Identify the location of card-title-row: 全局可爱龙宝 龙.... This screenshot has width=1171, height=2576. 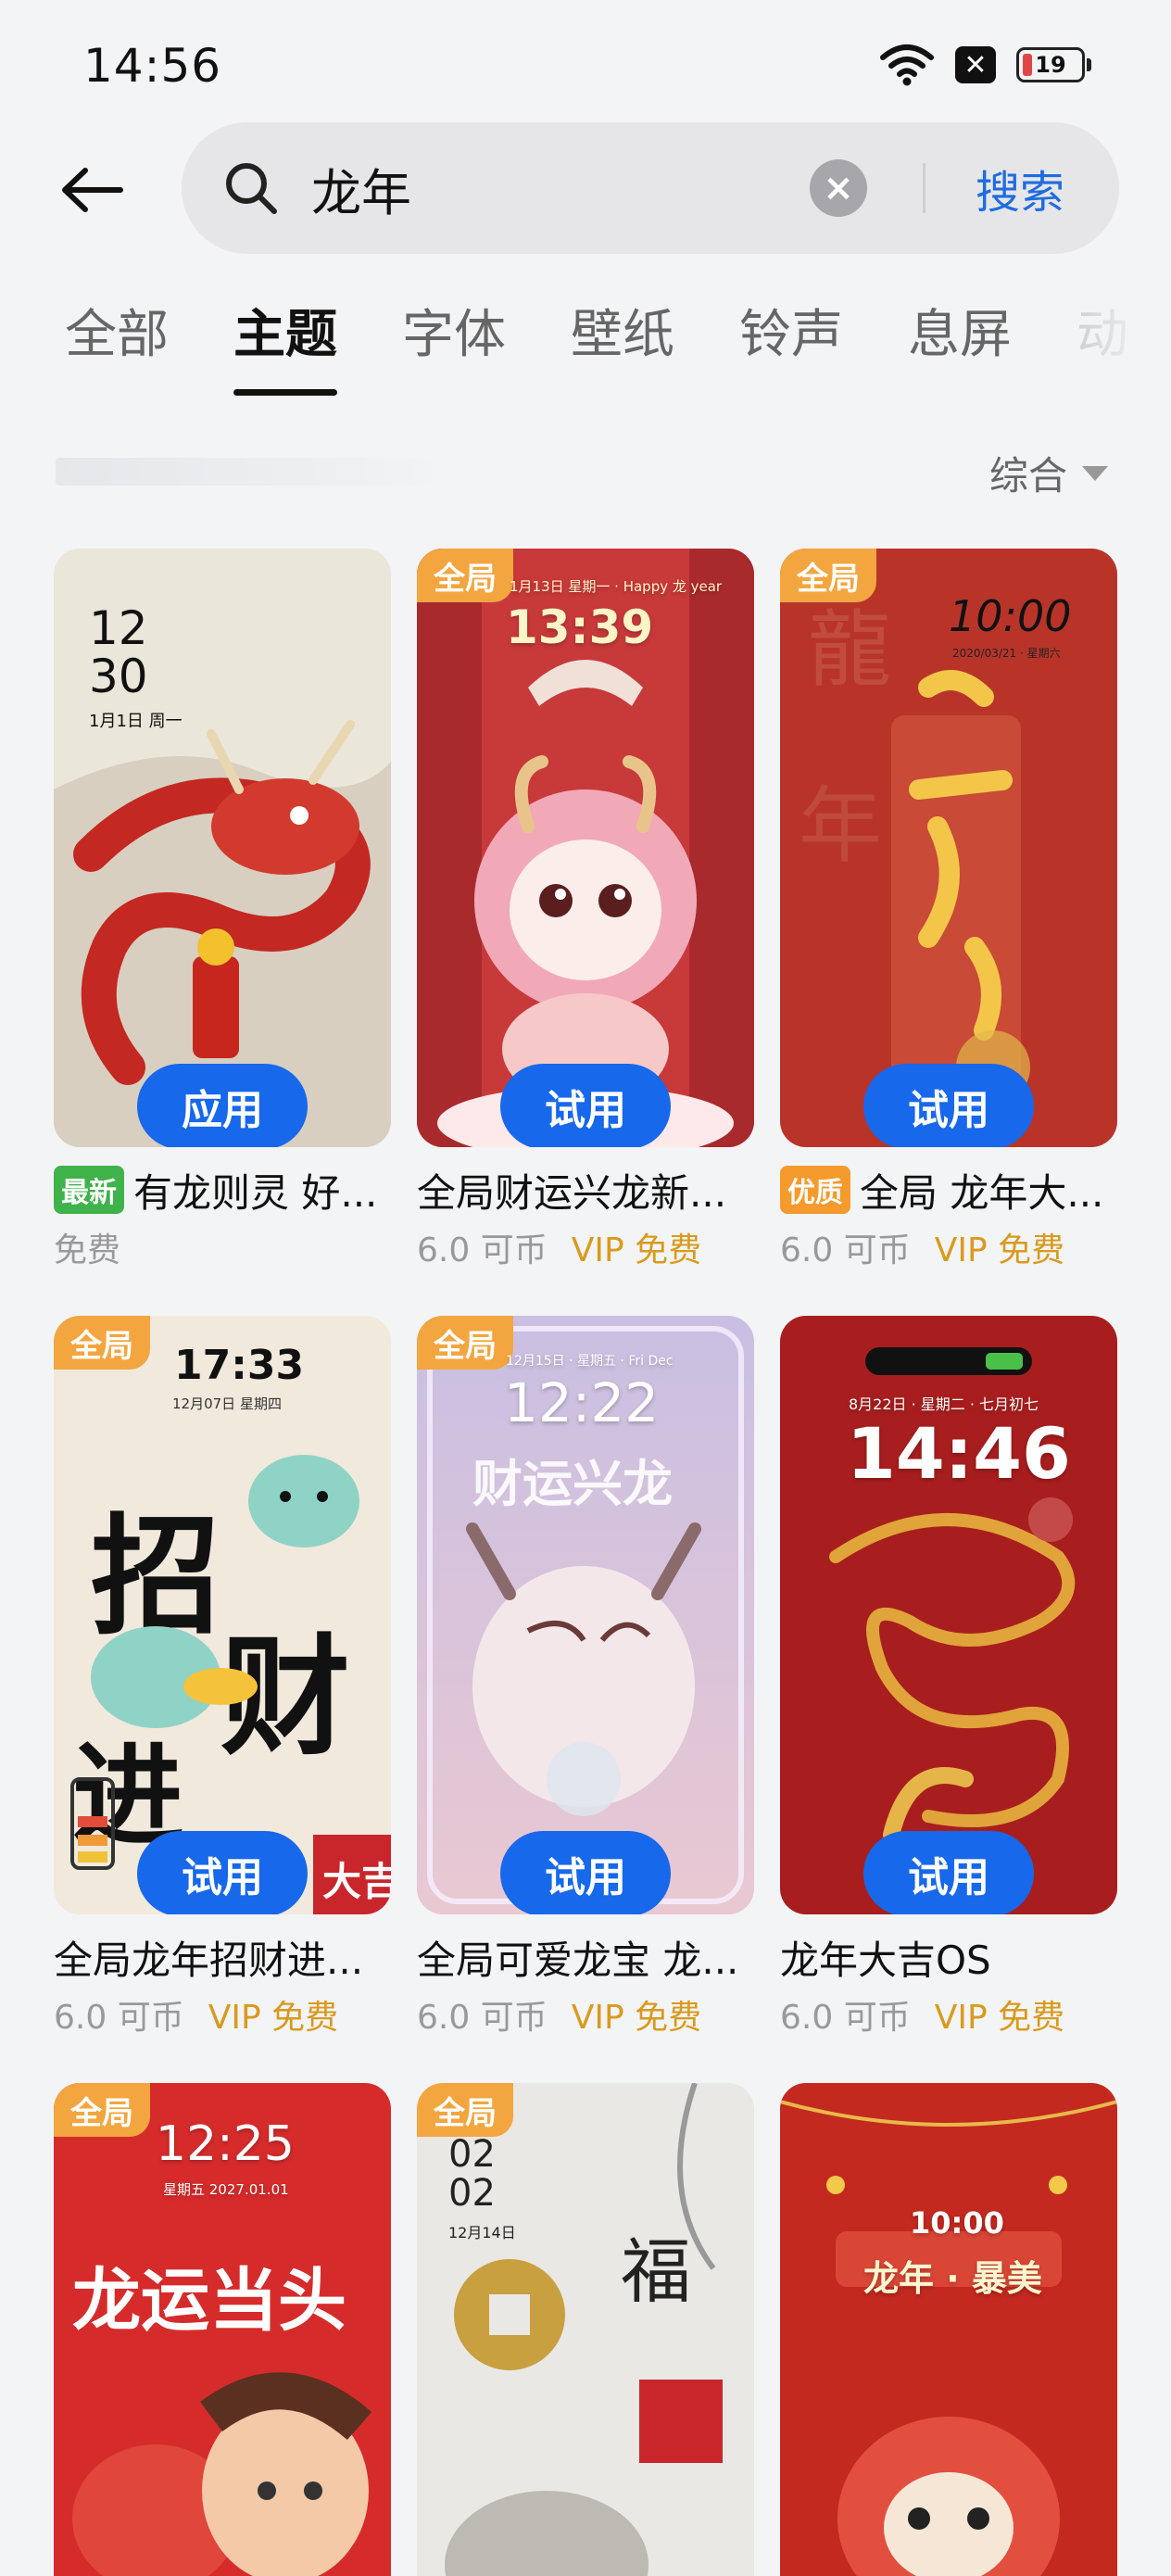
(585, 1957).